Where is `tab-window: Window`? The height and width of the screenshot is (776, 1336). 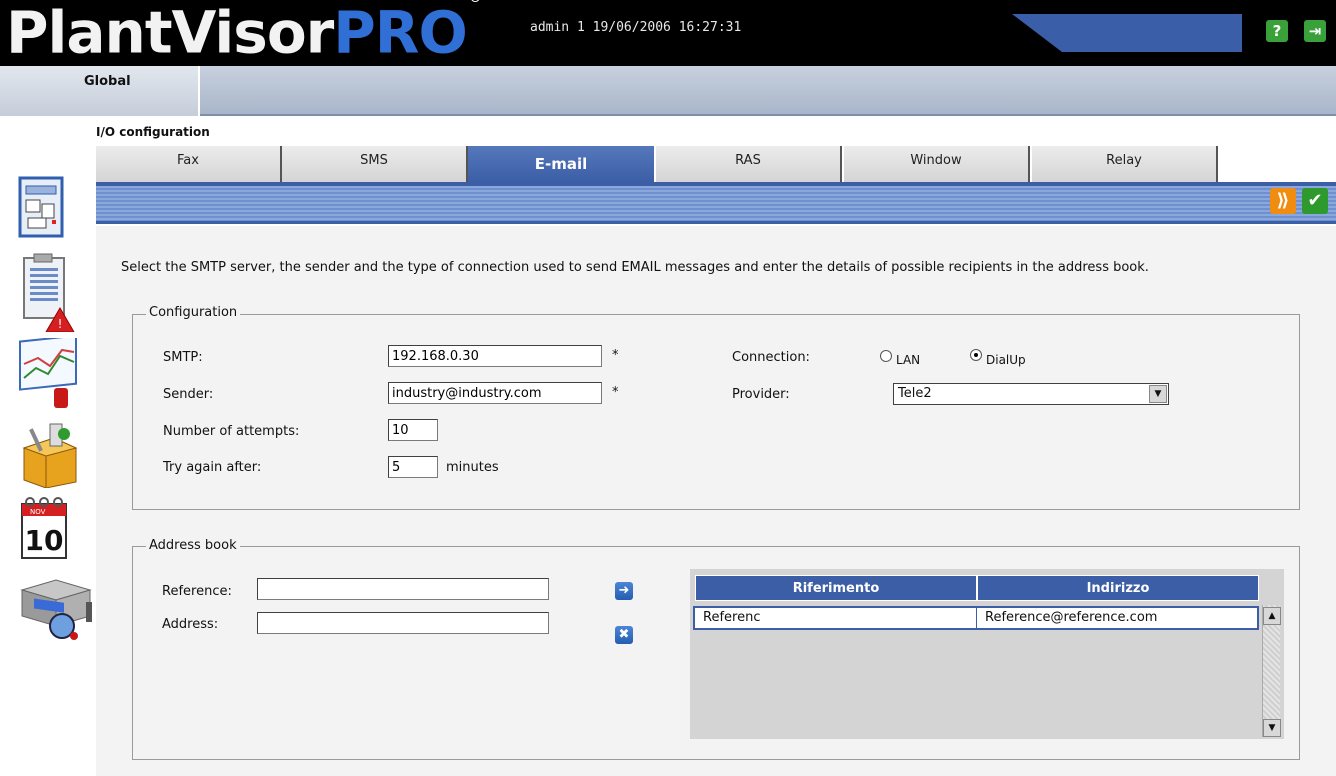
tab-window: Window is located at coordinates (937, 164).